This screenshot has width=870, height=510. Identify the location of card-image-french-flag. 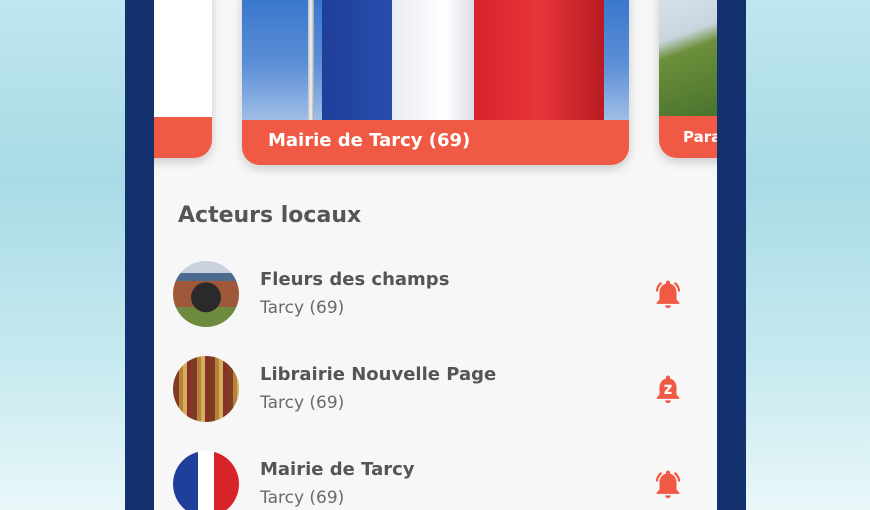
(435, 60).